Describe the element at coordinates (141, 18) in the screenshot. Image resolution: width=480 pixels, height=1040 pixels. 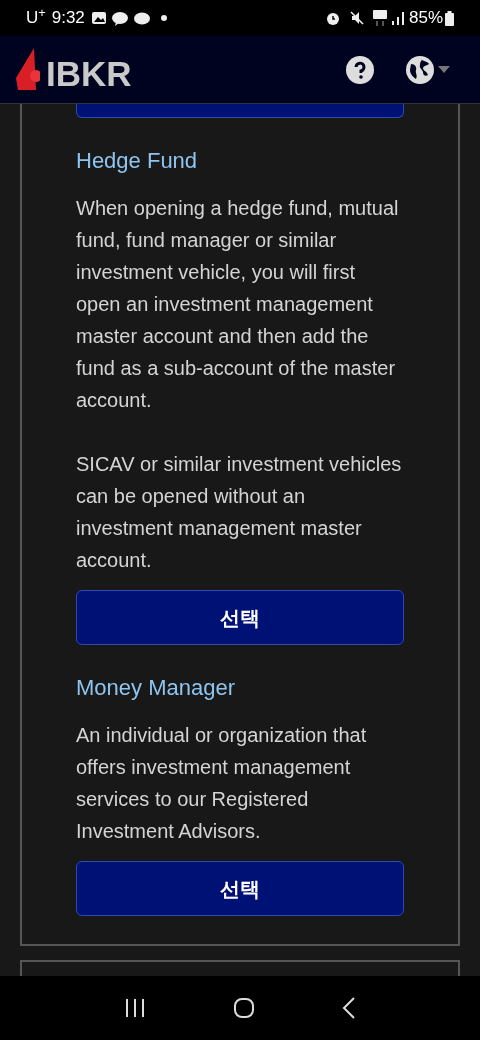
I see `message-icon` at that location.